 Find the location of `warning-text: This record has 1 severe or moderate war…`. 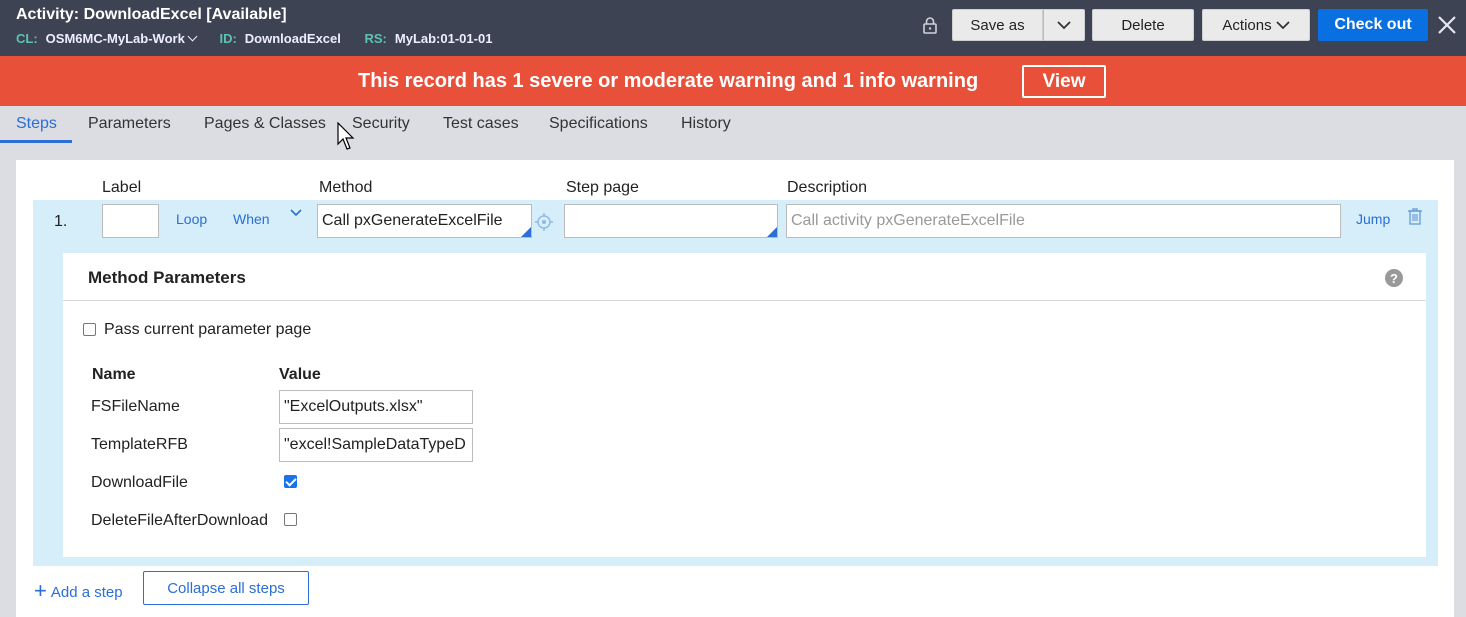

warning-text: This record has 1 severe or moderate war… is located at coordinates (668, 81).